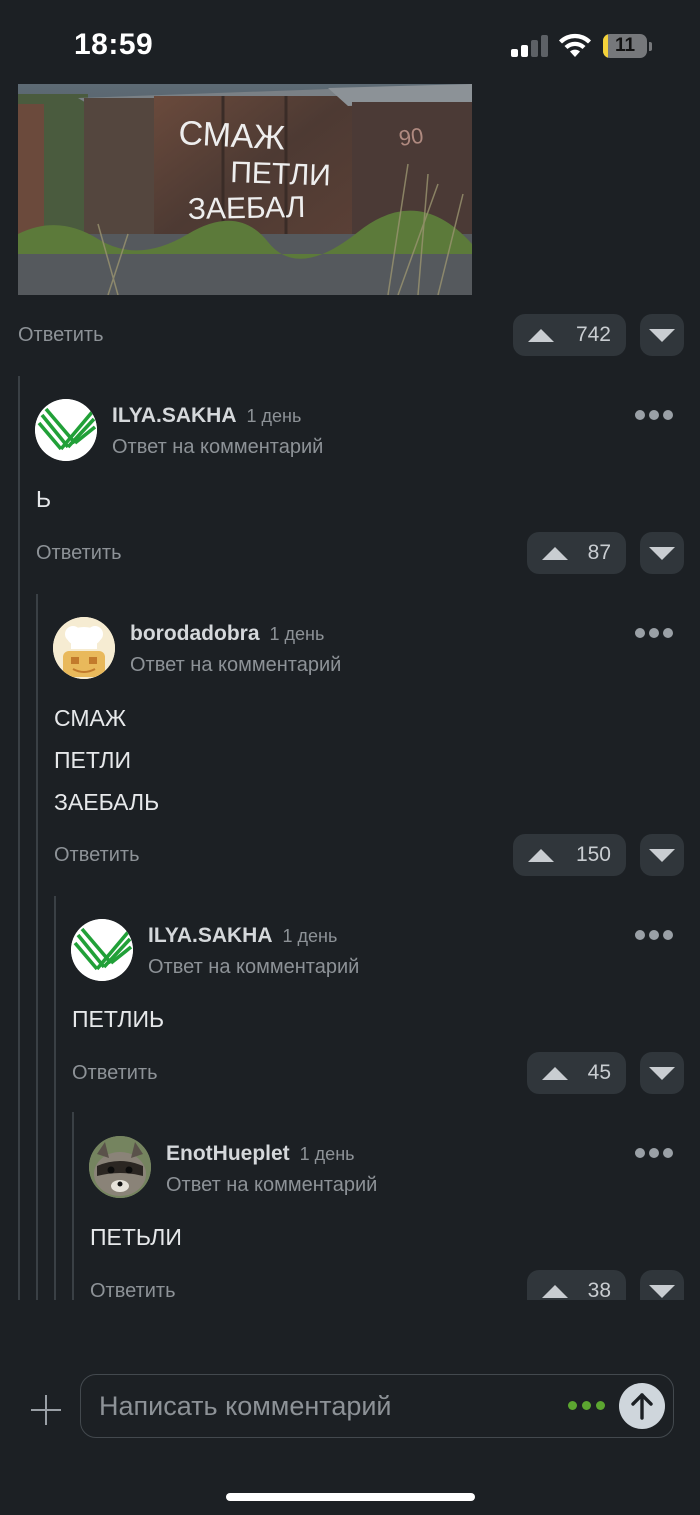 The height and width of the screenshot is (1515, 700). What do you see at coordinates (599, 1072) in the screenshot?
I see `vote-count: 45` at bounding box center [599, 1072].